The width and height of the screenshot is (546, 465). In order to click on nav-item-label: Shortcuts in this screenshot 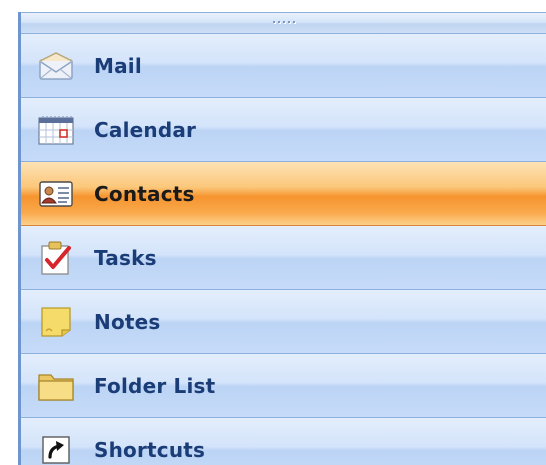, I will do `click(150, 449)`.